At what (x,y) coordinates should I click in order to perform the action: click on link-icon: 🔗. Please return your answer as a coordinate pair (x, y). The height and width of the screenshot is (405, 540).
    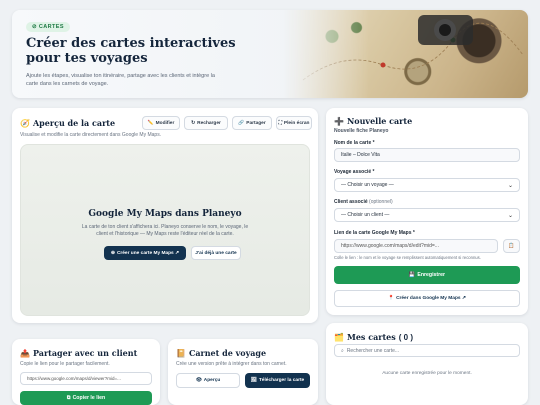
    Looking at the image, I should click on (241, 123).